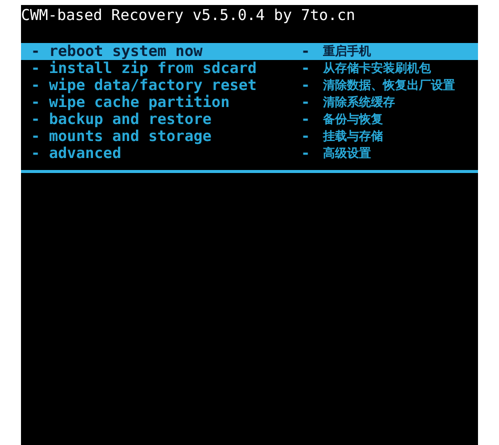 This screenshot has width=499, height=445. Describe the element at coordinates (377, 68) in the screenshot. I see `menu-label-chinese: 从存储卡安装刷机包` at that location.